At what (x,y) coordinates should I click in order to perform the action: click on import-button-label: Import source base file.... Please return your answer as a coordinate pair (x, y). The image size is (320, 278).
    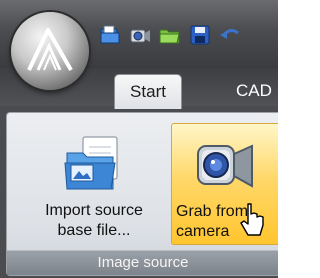
    Looking at the image, I should click on (94, 221).